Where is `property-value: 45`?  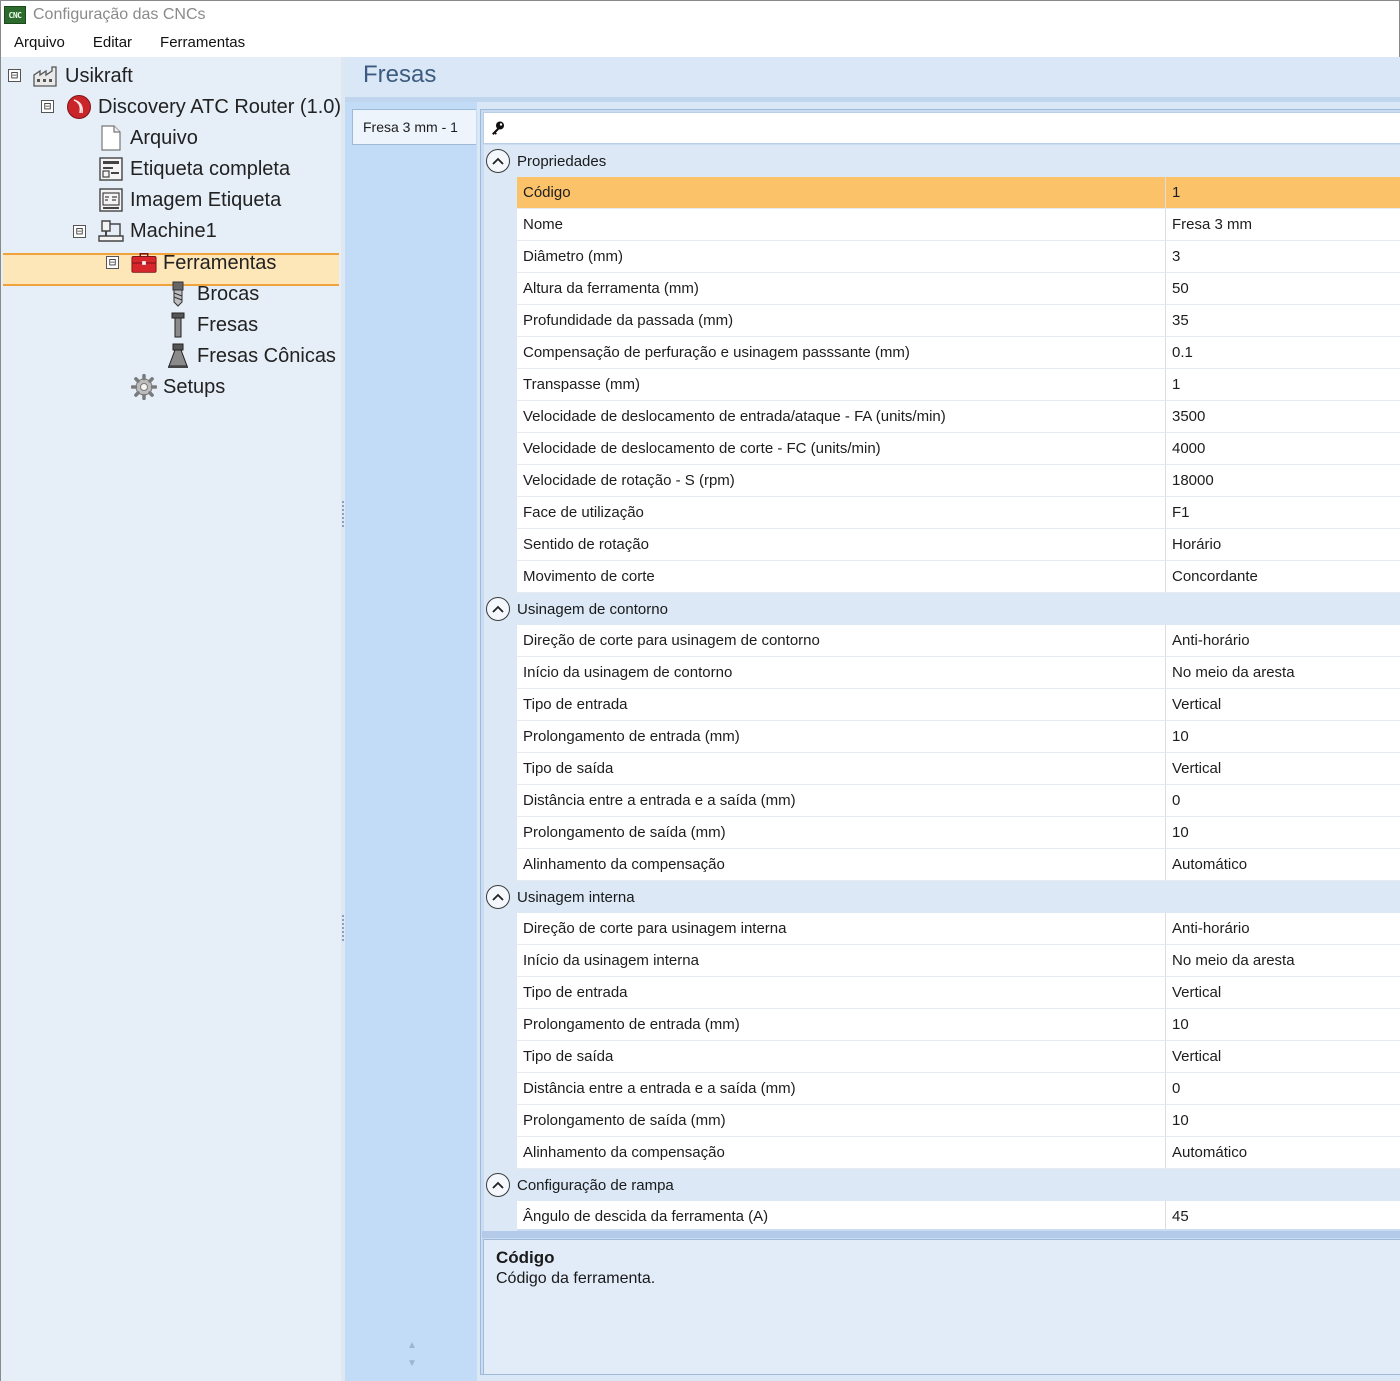 property-value: 45 is located at coordinates (1283, 1217).